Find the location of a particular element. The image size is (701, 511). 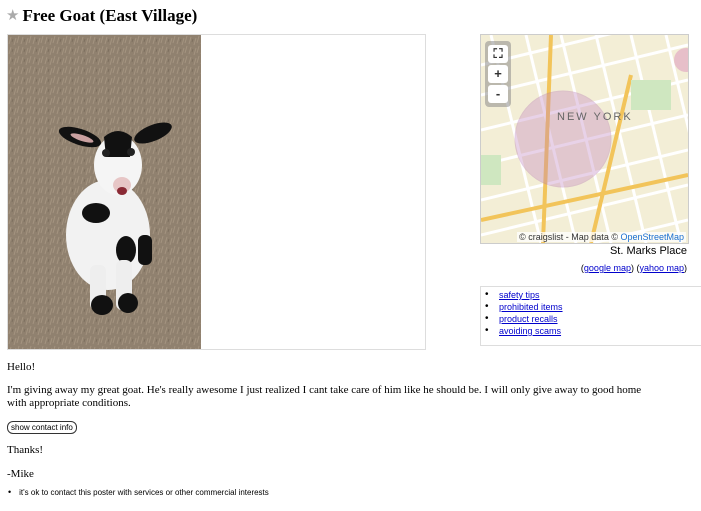

google-map-link: google map is located at coordinates (607, 268).